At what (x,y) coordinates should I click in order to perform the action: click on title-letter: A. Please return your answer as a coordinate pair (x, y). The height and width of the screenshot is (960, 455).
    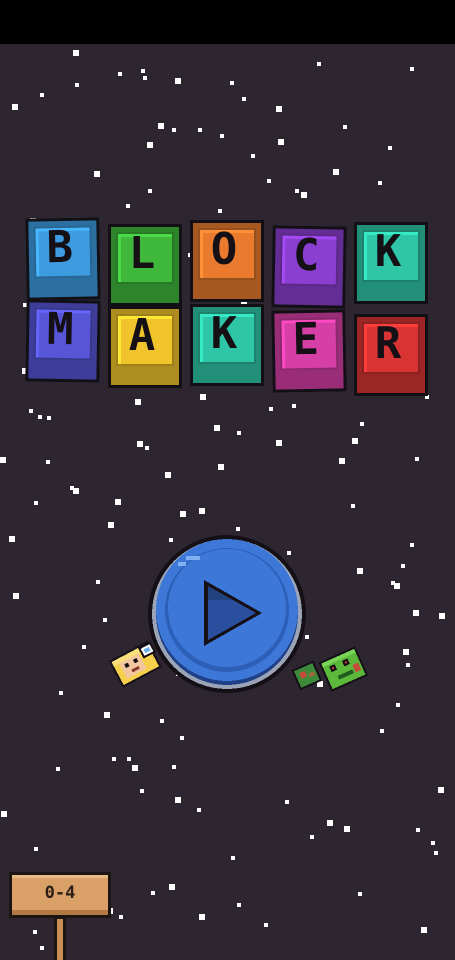
    Looking at the image, I should click on (142, 335).